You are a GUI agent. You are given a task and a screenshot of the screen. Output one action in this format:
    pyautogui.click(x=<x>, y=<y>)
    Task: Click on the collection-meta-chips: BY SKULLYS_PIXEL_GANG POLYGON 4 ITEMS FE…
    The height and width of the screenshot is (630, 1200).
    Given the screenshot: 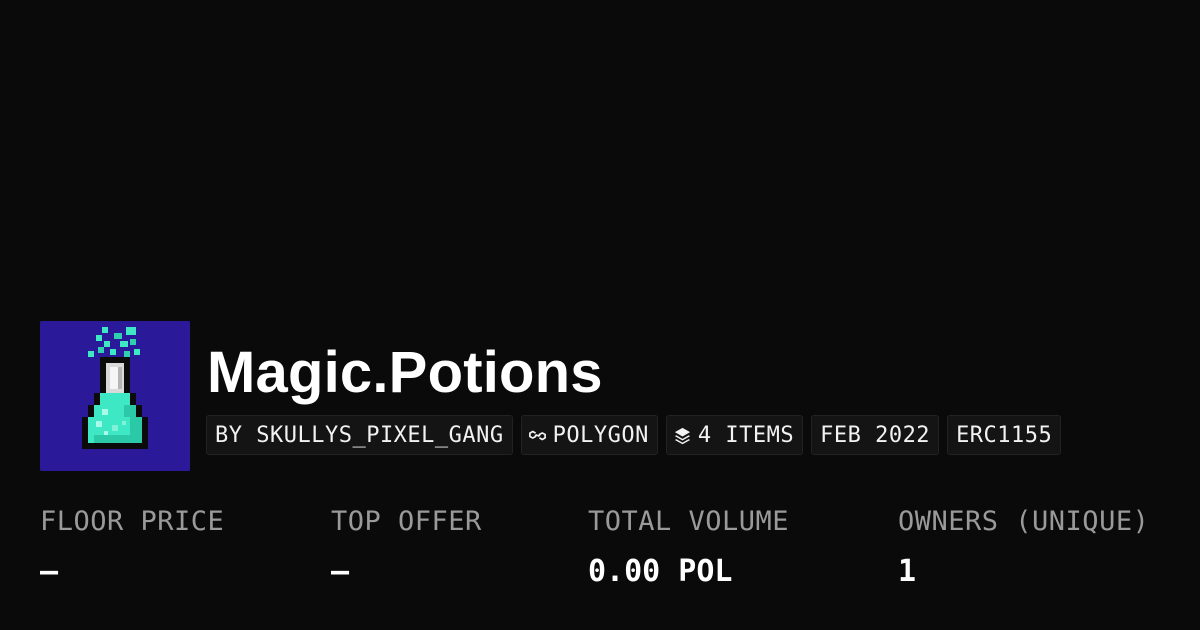 What is the action you would take?
    pyautogui.click(x=634, y=435)
    